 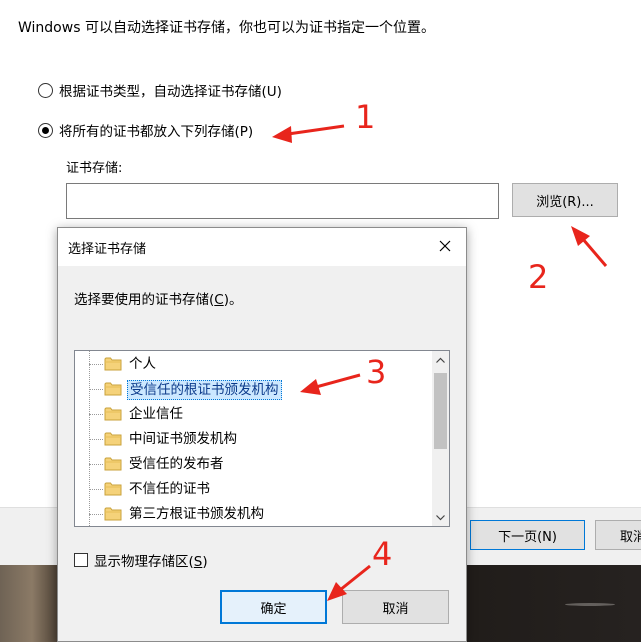 I want to click on certificate-store-field, so click(x=282, y=201).